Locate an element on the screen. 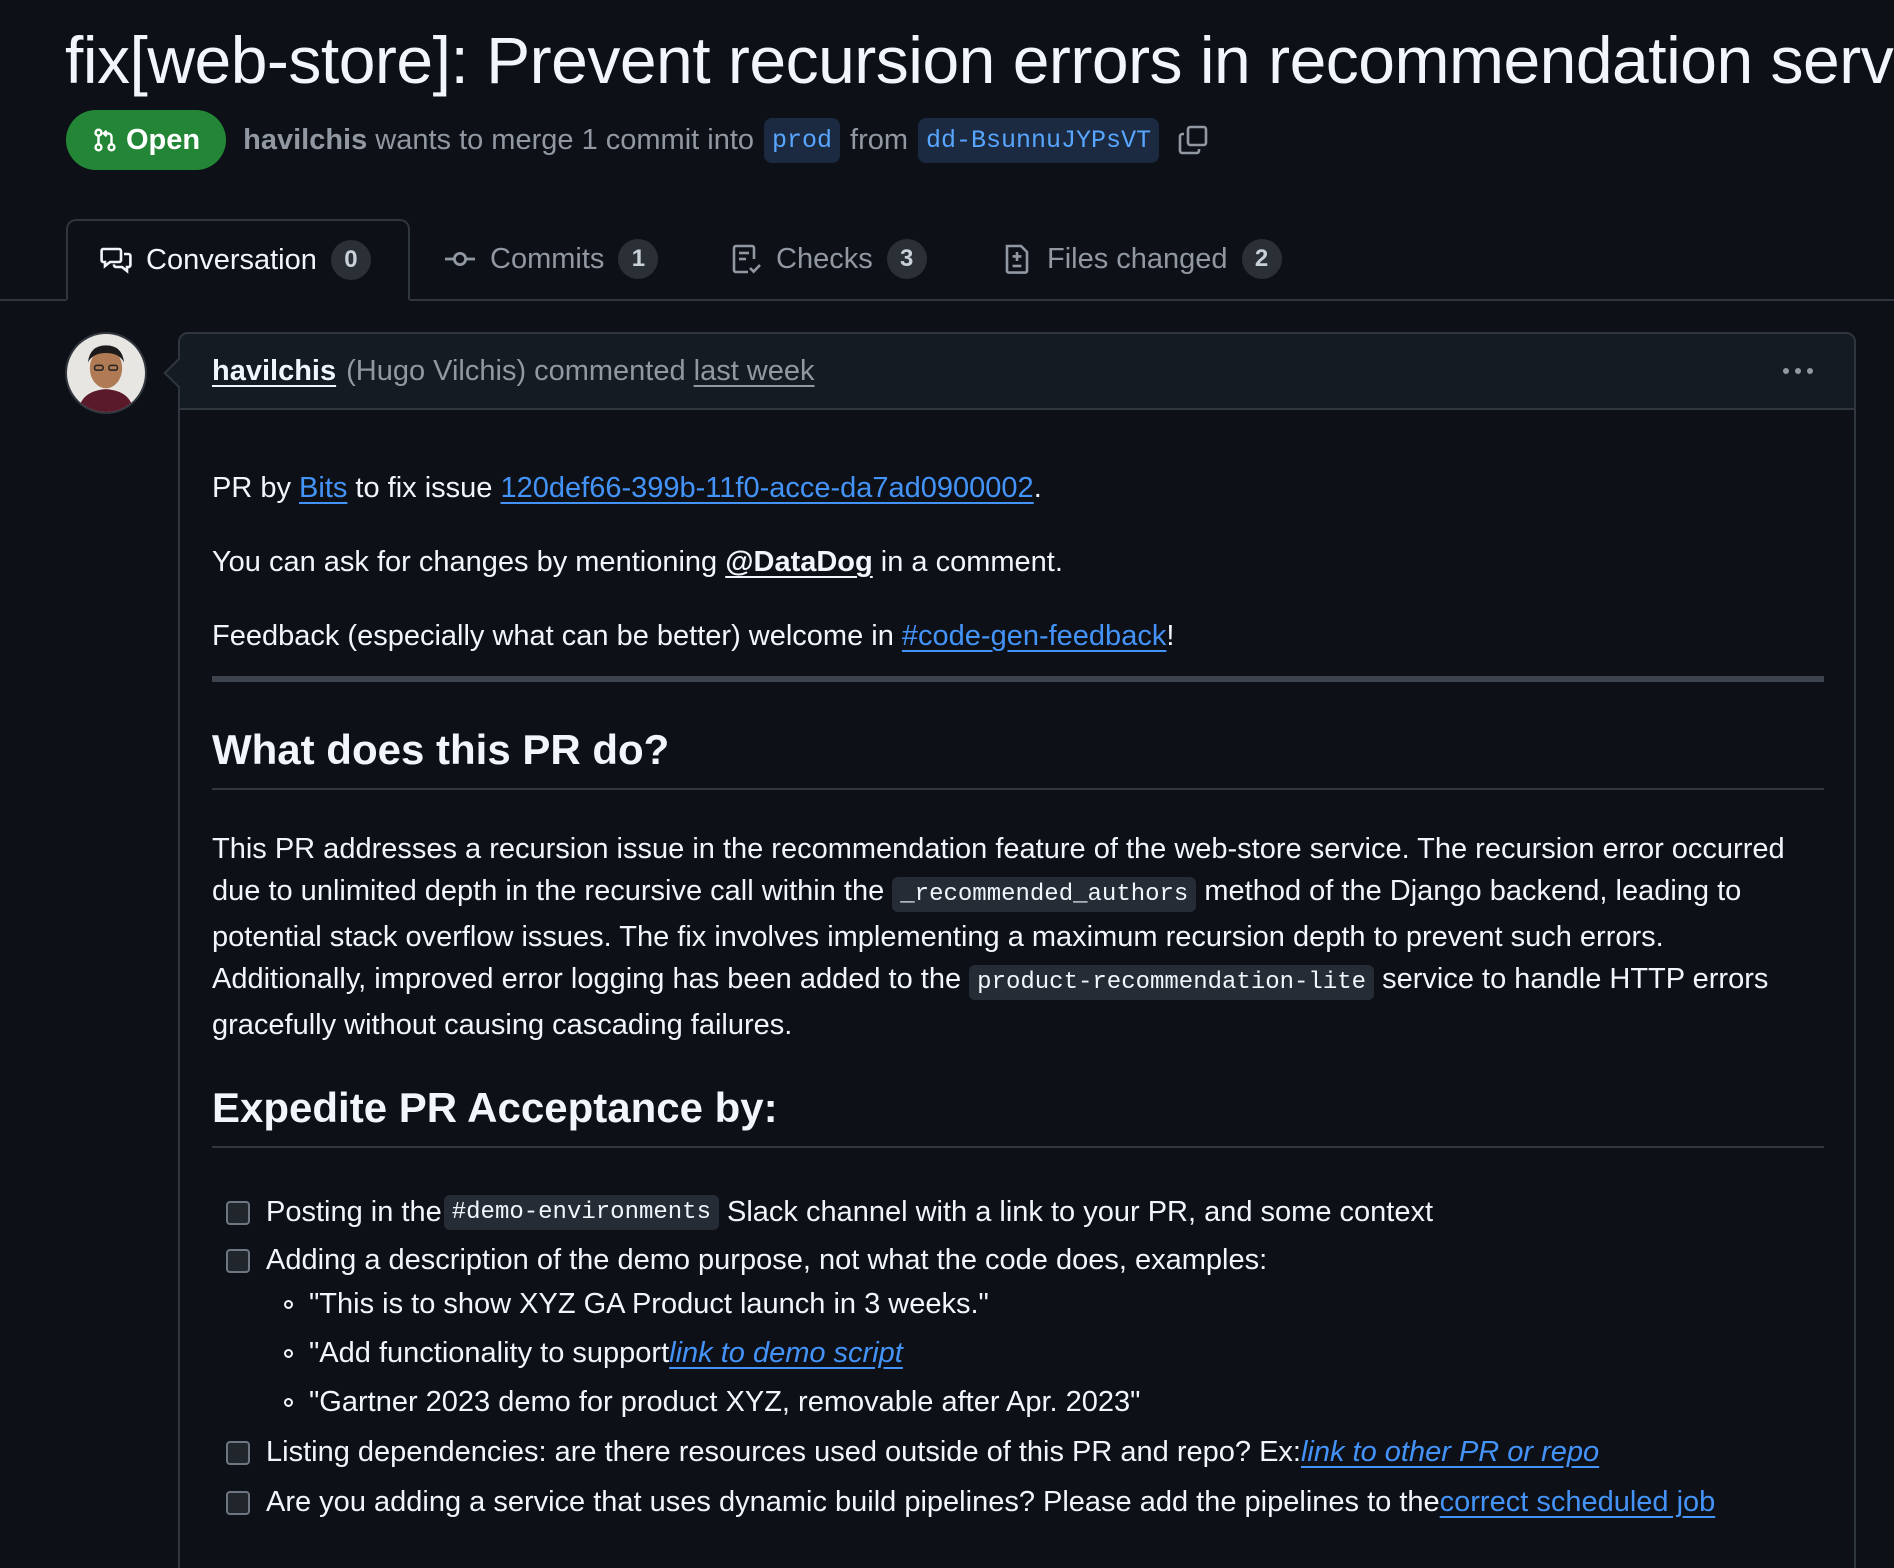 This screenshot has width=1894, height=1568. tab-label: Files changed is located at coordinates (1137, 258).